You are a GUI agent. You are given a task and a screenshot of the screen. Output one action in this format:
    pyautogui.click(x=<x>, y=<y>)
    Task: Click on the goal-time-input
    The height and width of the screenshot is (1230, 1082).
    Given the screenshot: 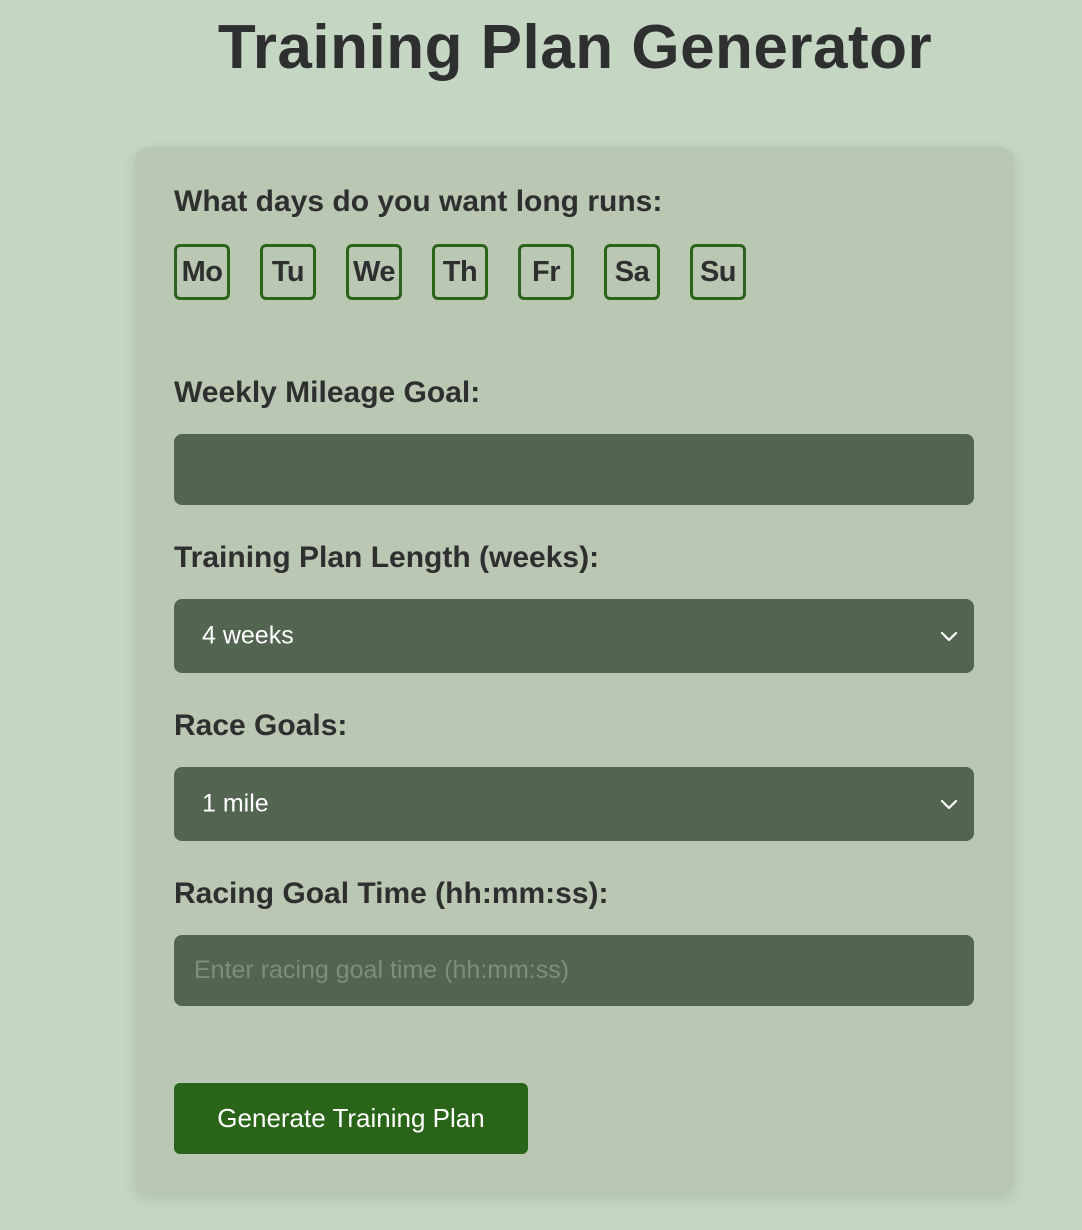 What is the action you would take?
    pyautogui.click(x=574, y=970)
    